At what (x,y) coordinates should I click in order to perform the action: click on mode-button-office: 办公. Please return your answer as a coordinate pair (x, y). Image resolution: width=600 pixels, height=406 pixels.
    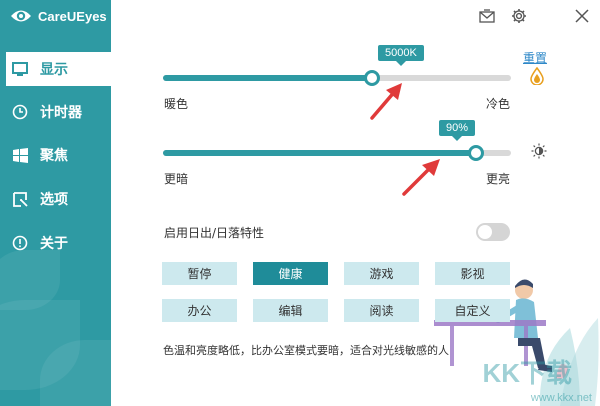
    Looking at the image, I should click on (199, 310).